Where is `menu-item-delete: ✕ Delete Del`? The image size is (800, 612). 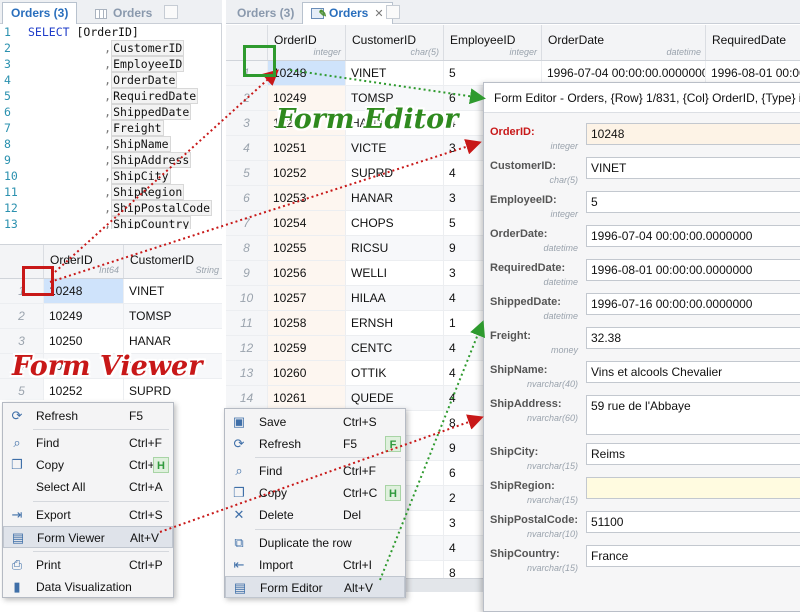 menu-item-delete: ✕ Delete Del is located at coordinates (315, 515).